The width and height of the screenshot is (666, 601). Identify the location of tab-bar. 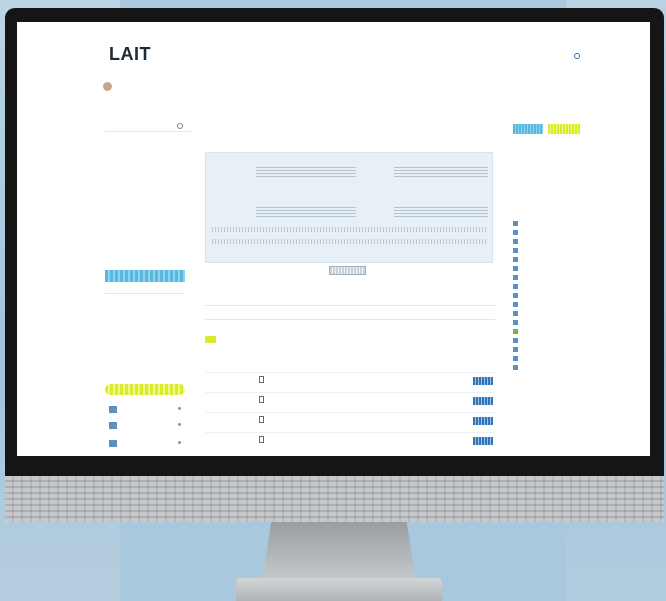
(350, 272).